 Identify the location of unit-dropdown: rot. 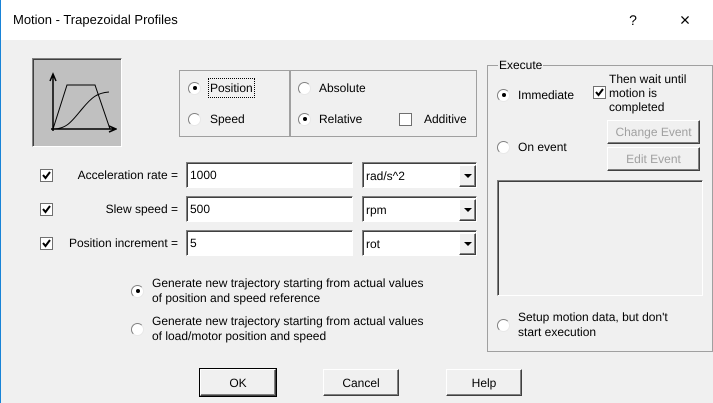
(419, 243).